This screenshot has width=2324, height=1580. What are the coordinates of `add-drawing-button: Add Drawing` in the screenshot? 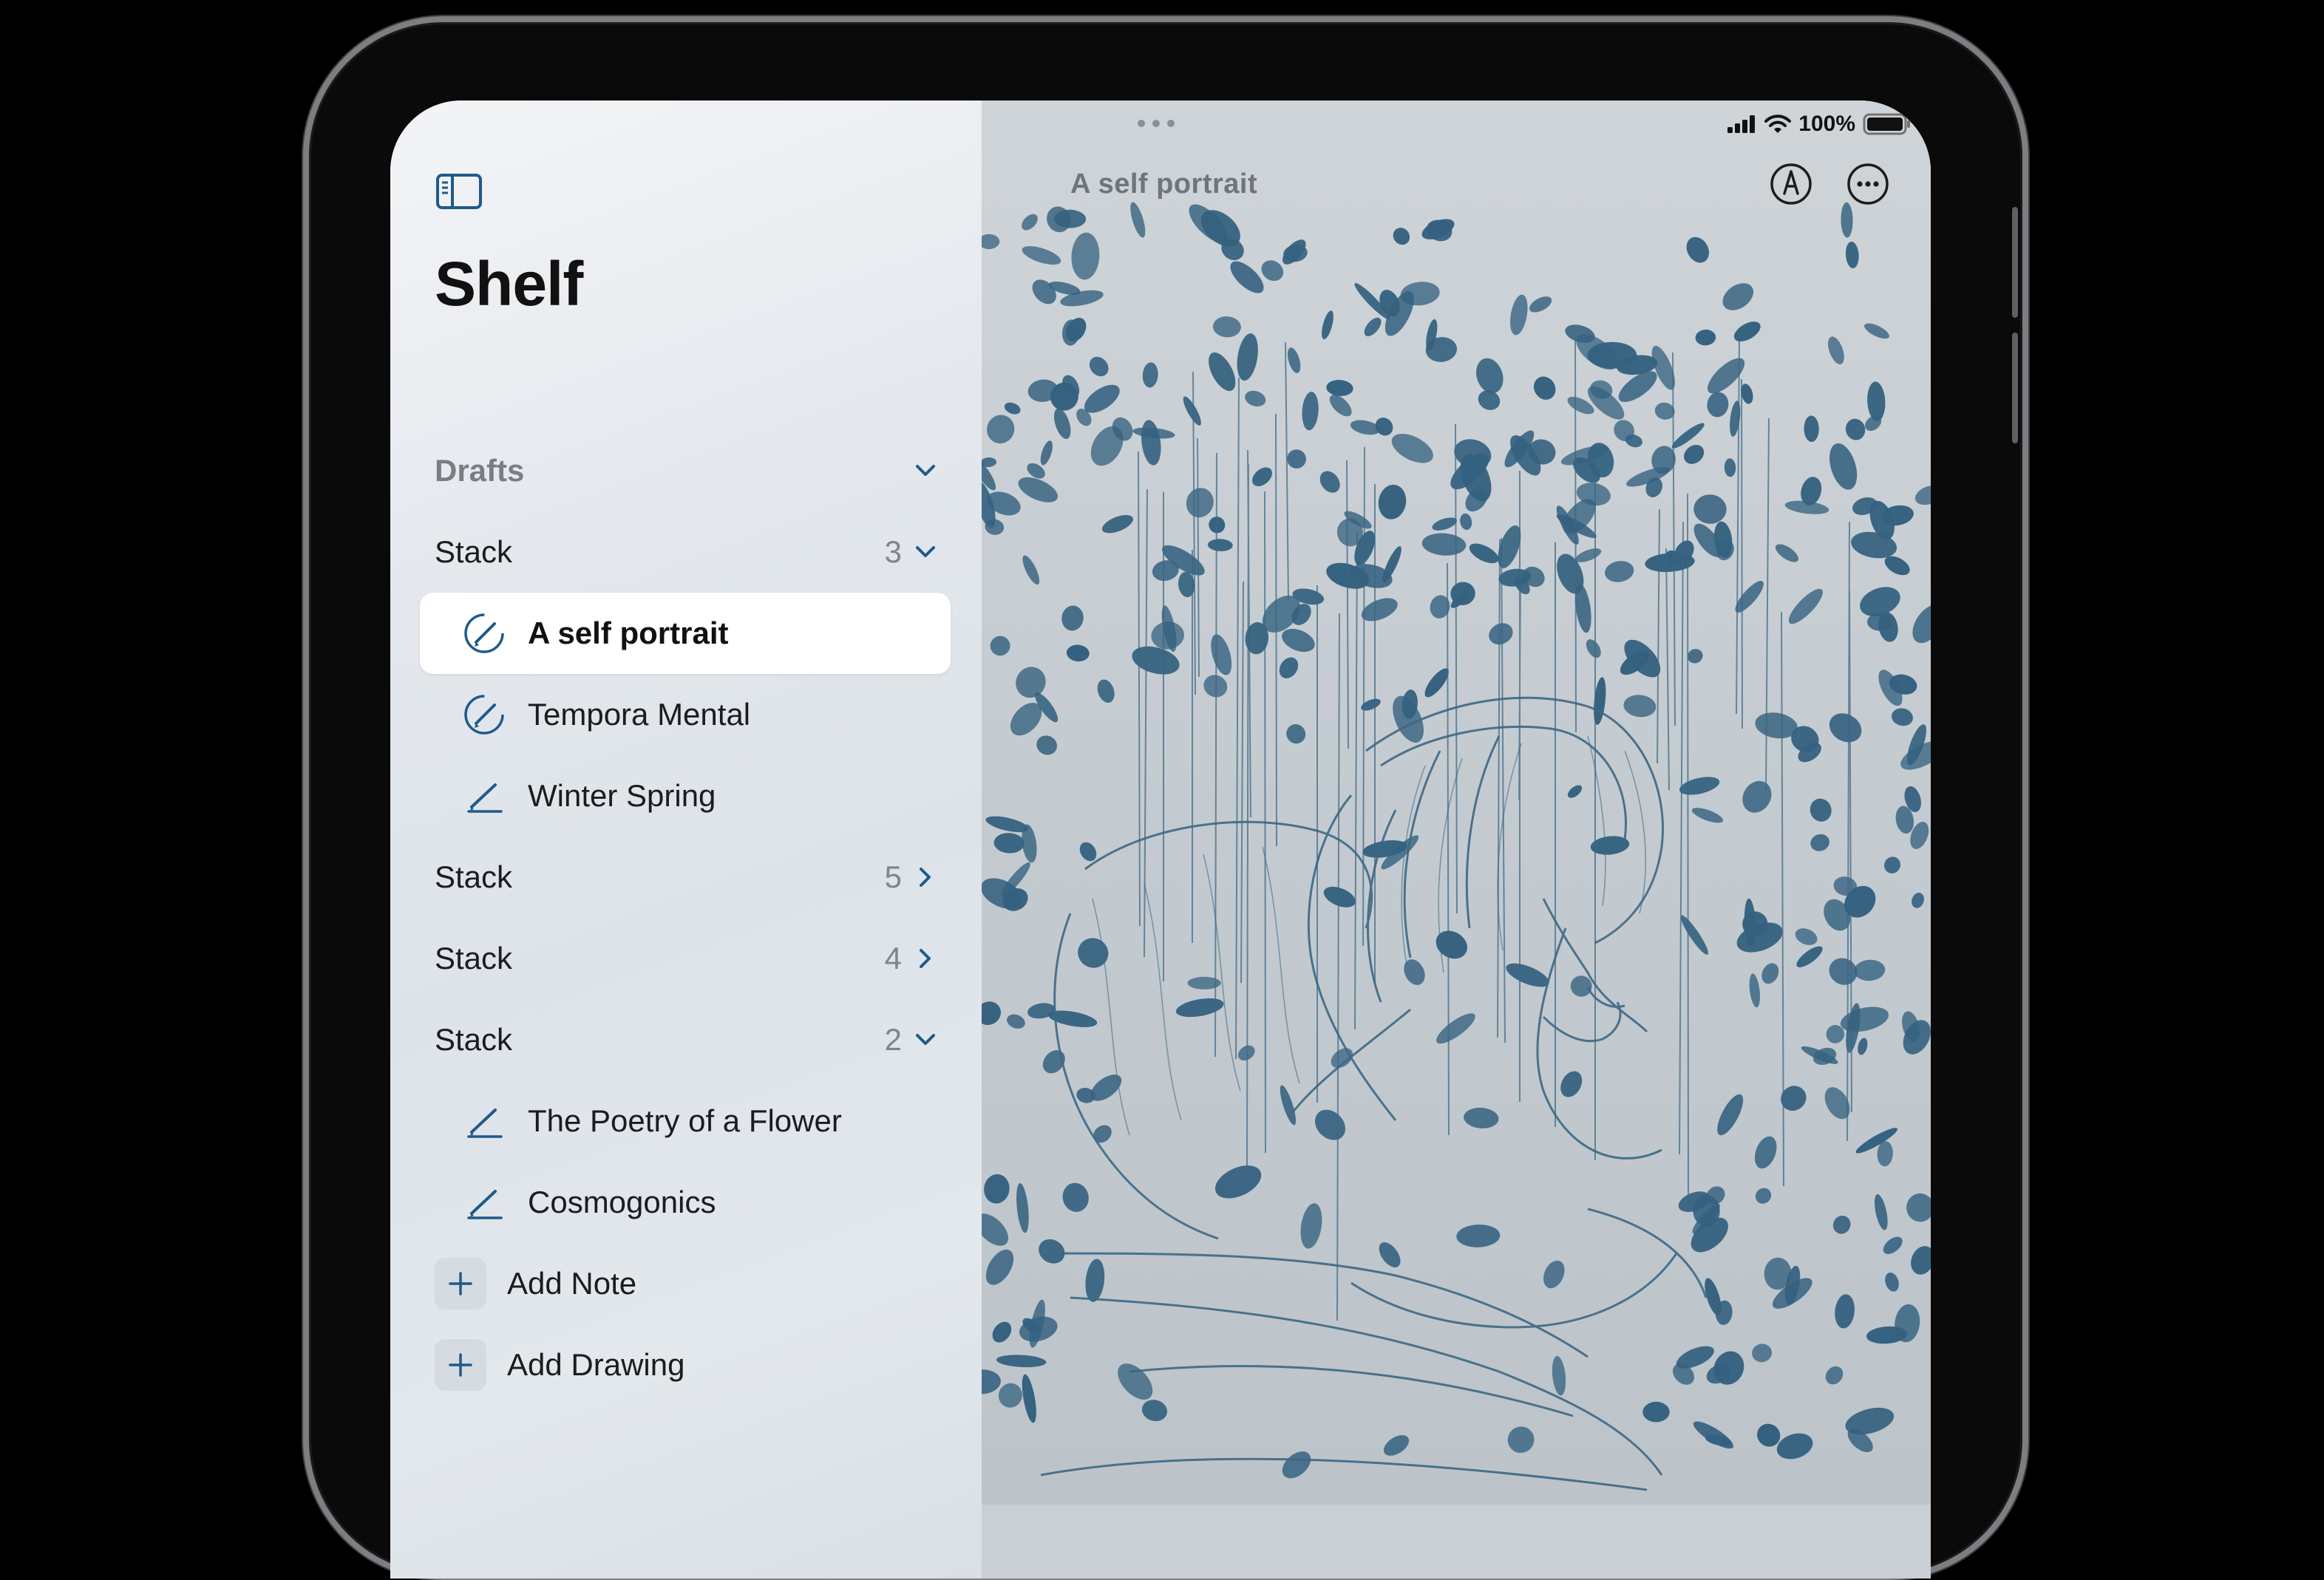 It's located at (690, 1365).